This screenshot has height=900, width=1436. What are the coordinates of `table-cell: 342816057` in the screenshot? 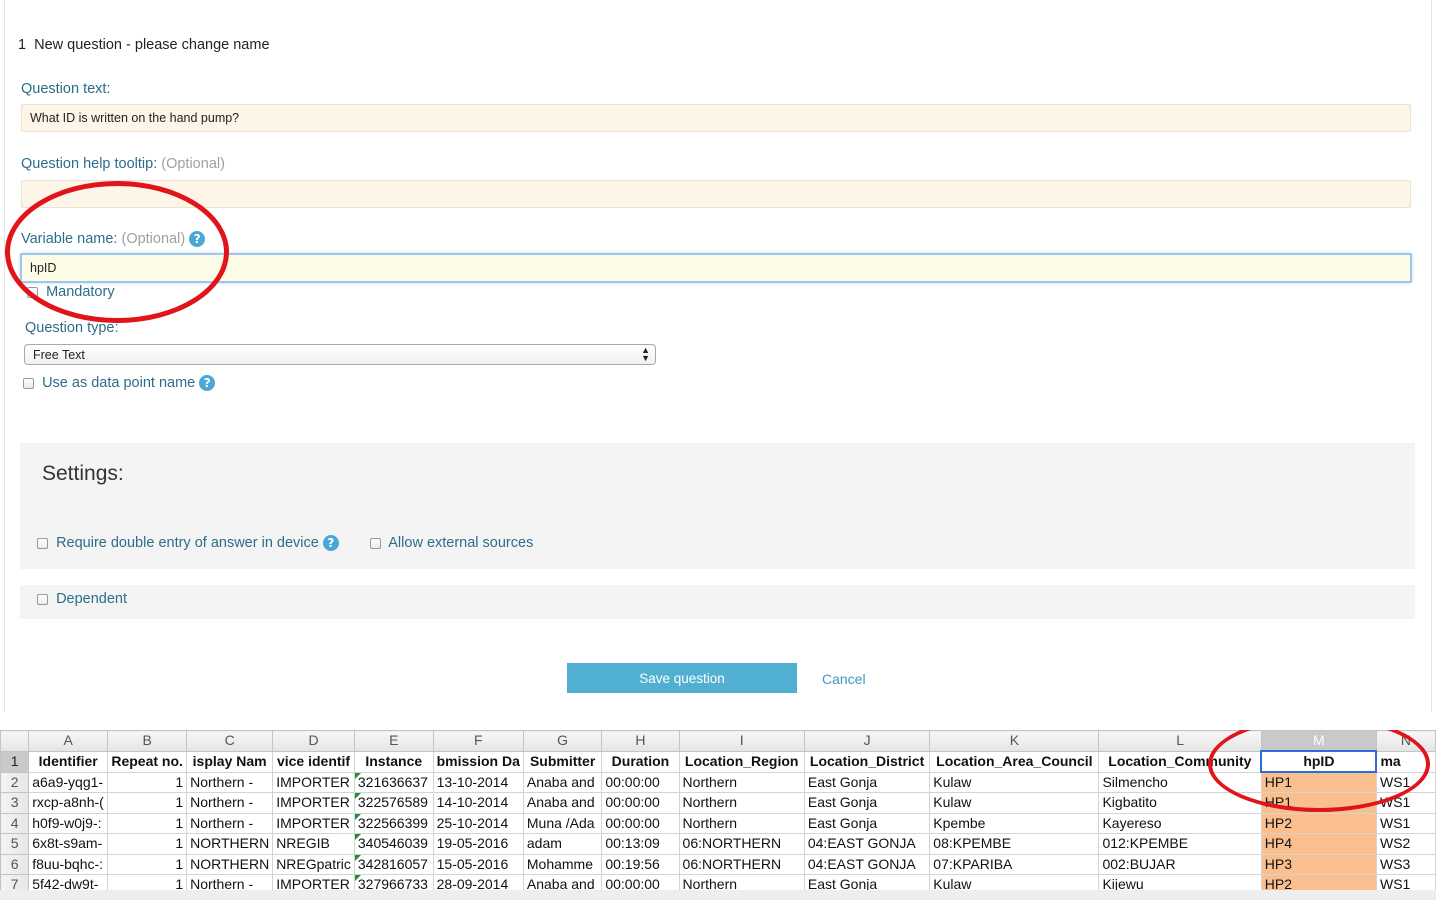 It's located at (393, 864).